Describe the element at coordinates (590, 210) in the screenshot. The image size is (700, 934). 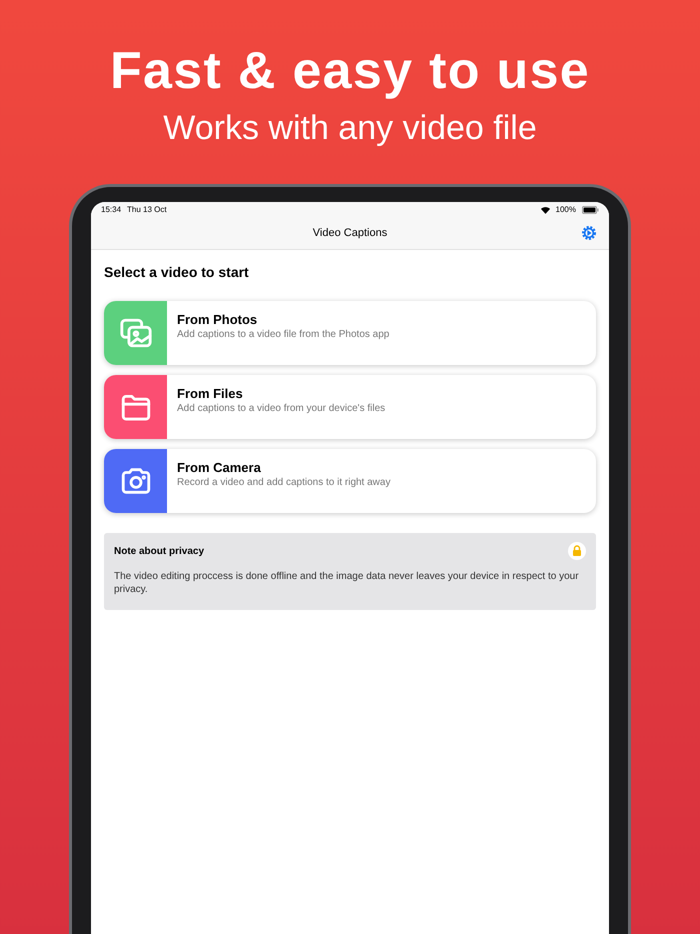
I see `battery-icon` at that location.